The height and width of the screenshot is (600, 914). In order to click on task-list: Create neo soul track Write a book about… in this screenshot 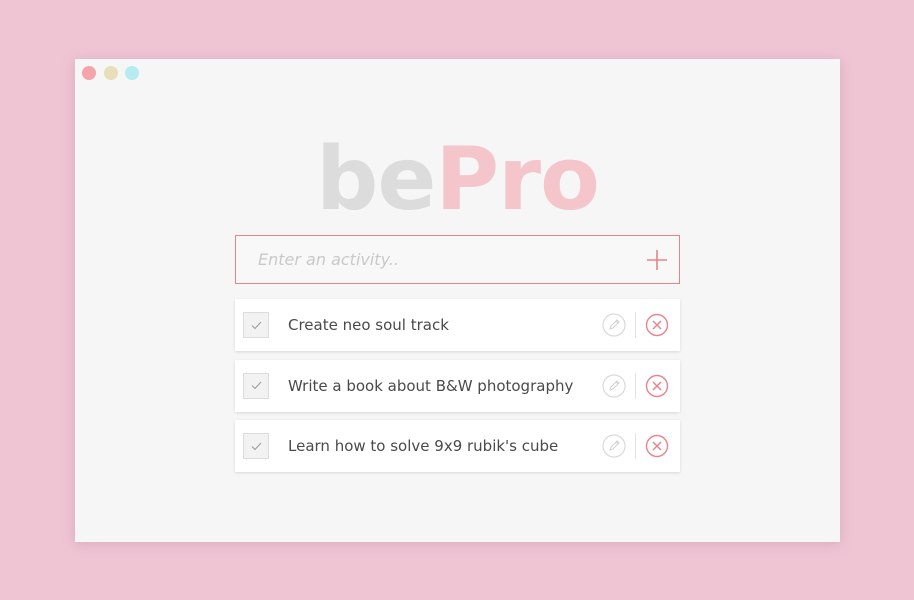, I will do `click(457, 390)`.